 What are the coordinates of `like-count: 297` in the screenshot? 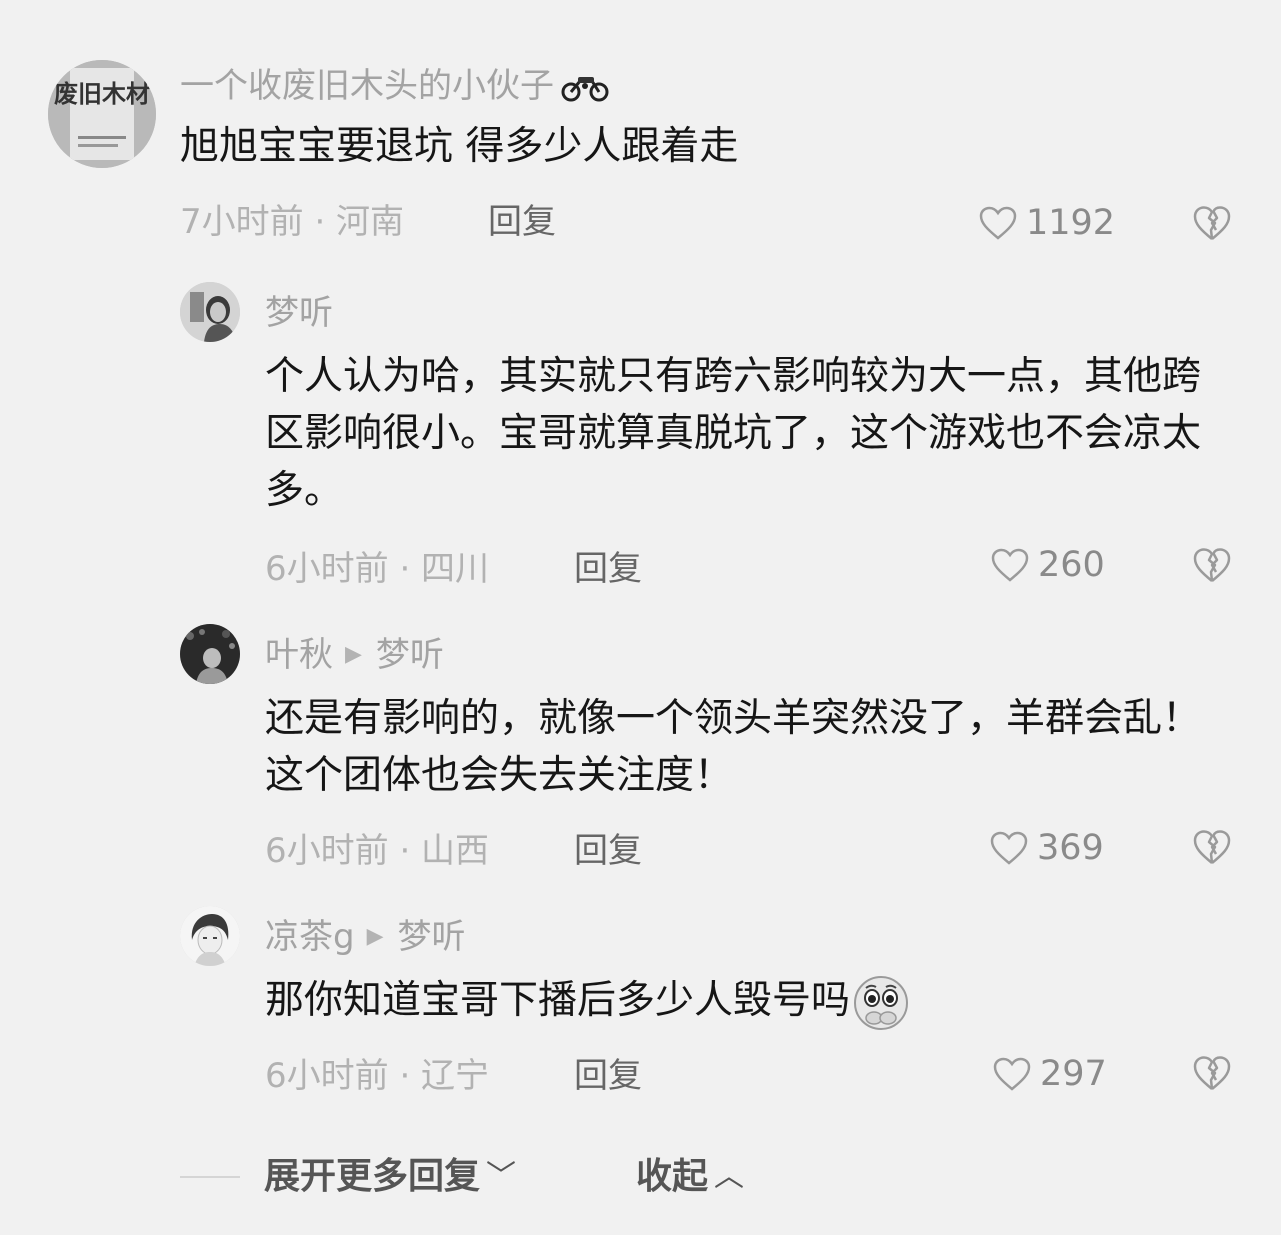 It's located at (1073, 1074).